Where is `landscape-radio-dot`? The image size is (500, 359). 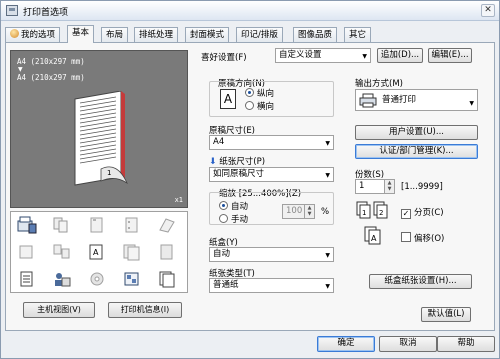 landscape-radio-dot is located at coordinates (249, 105).